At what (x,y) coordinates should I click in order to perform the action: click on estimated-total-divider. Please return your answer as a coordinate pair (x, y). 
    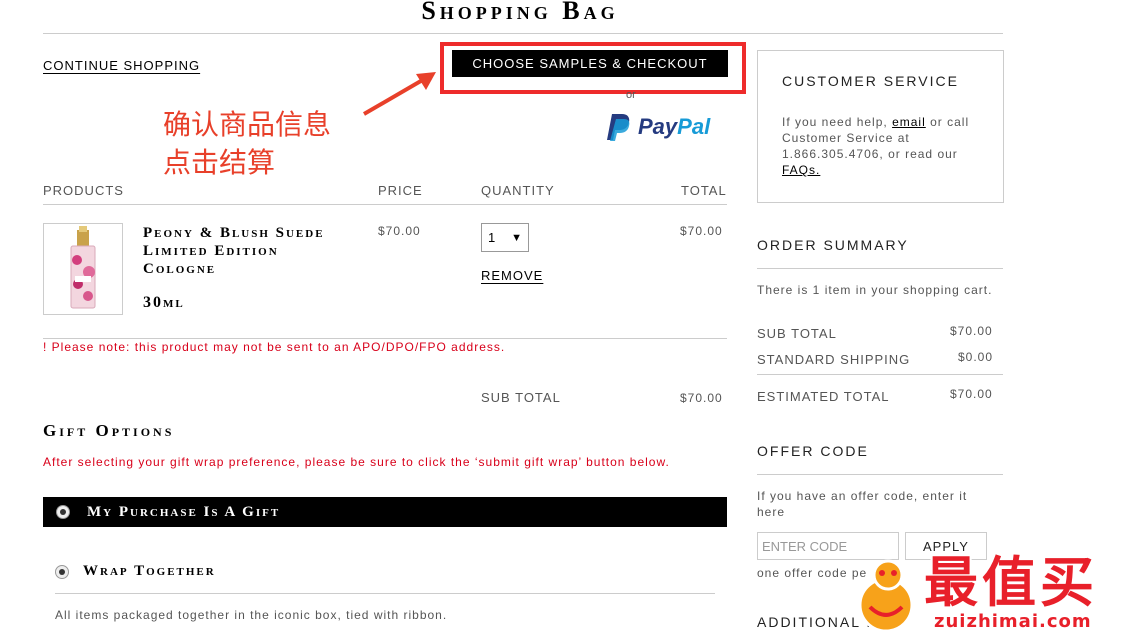
    Looking at the image, I should click on (880, 374).